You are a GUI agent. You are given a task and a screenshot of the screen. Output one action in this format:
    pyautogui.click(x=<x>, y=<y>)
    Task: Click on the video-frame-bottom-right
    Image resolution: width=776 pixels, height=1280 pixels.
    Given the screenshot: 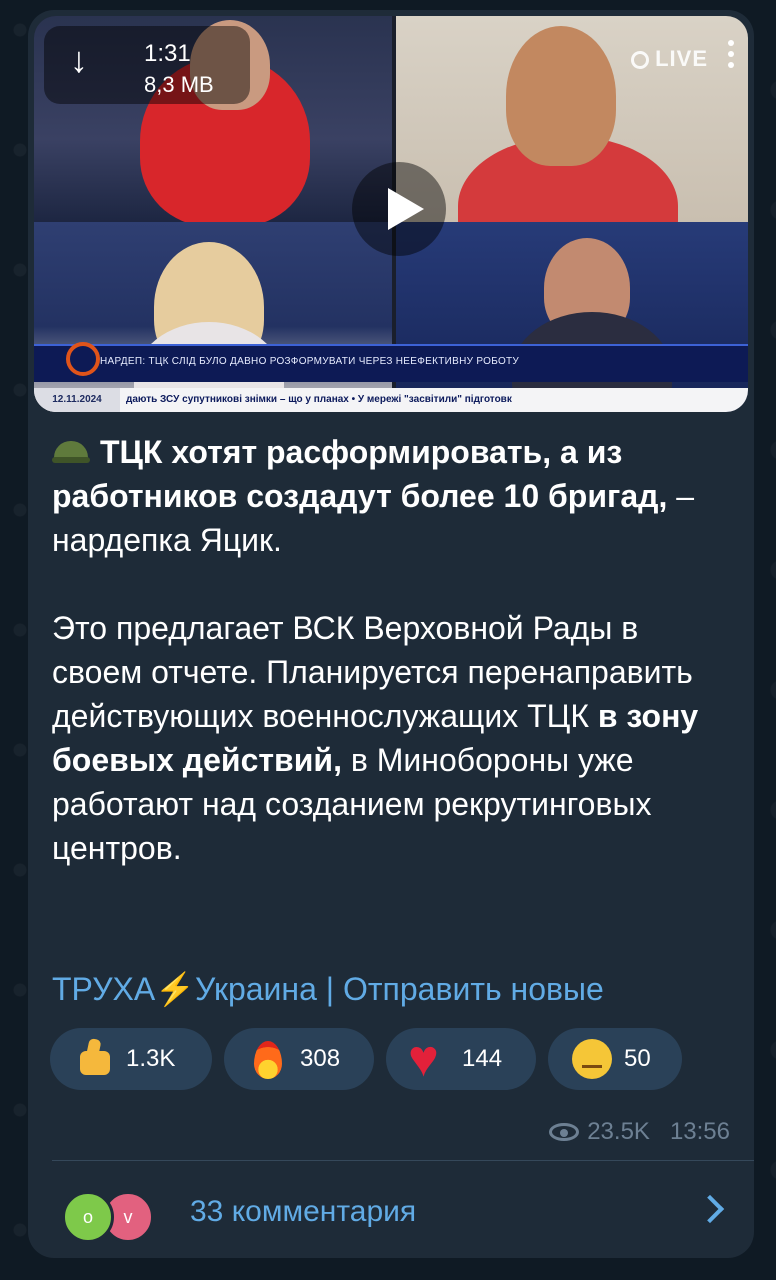 What is the action you would take?
    pyautogui.click(x=572, y=317)
    